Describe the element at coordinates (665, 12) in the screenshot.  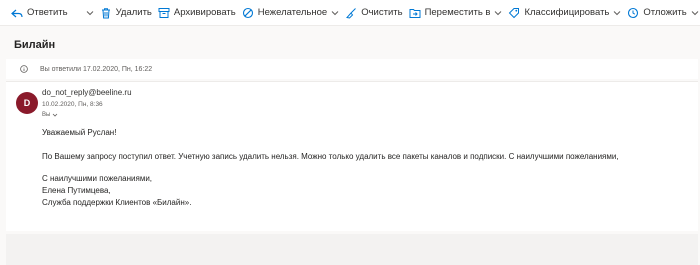
I see `snooze-label: Отложить` at that location.